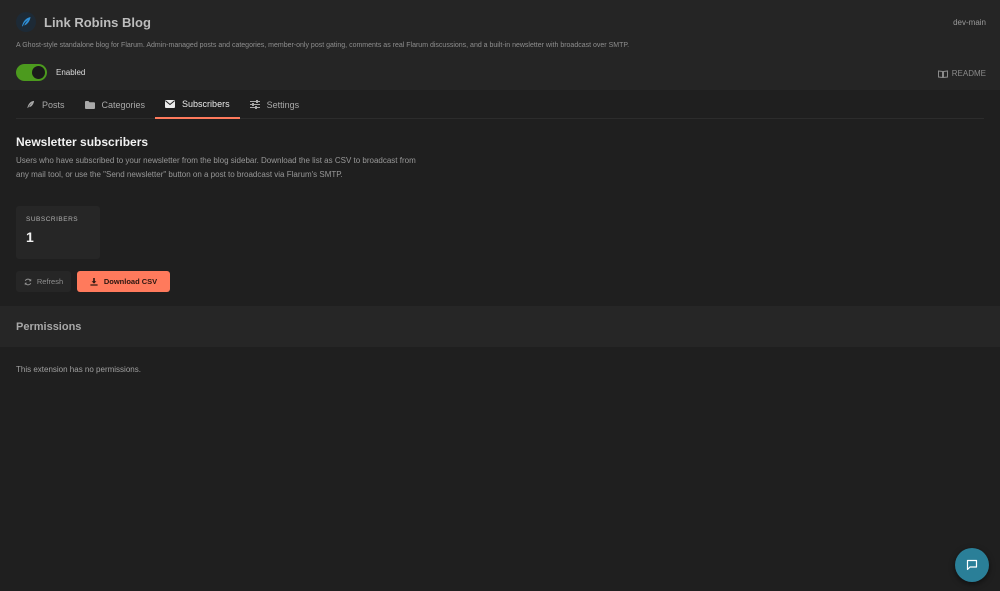  I want to click on readme-link: README, so click(961, 73).